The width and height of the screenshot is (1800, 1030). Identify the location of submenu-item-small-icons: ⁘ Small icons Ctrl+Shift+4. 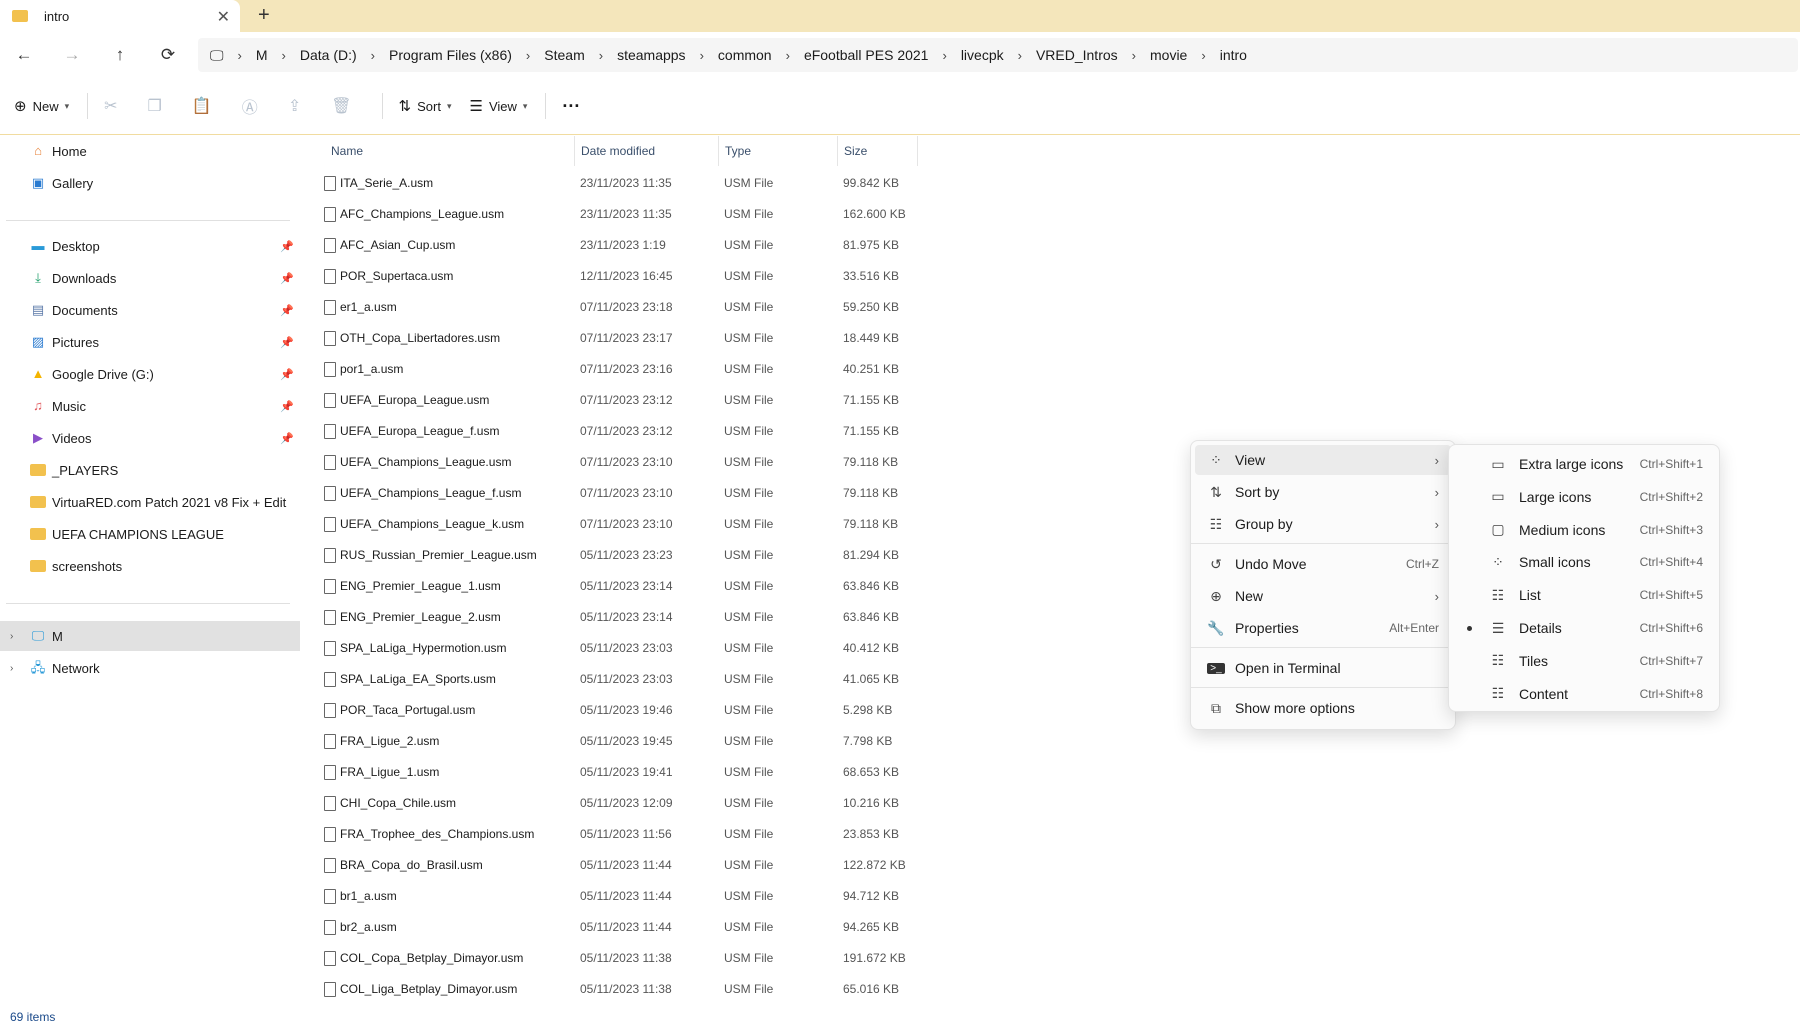
(1584, 562).